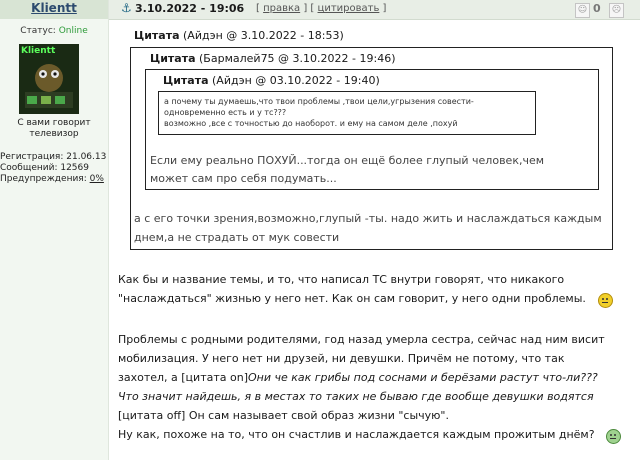 This screenshot has height=460, width=640. Describe the element at coordinates (97, 179) in the screenshot. I see `warnings-link: 0%` at that location.